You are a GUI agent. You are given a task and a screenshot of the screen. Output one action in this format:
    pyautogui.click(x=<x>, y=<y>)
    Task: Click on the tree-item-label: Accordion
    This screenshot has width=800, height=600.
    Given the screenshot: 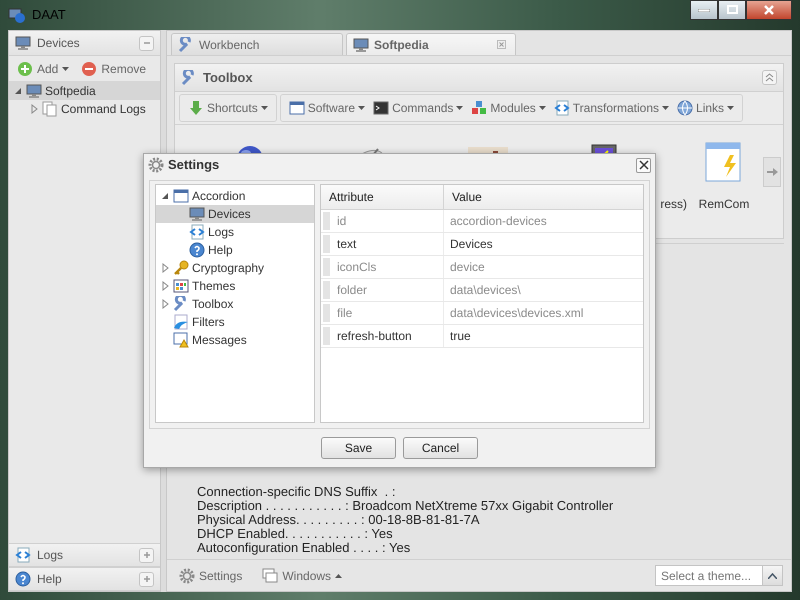 What is the action you would take?
    pyautogui.click(x=219, y=196)
    